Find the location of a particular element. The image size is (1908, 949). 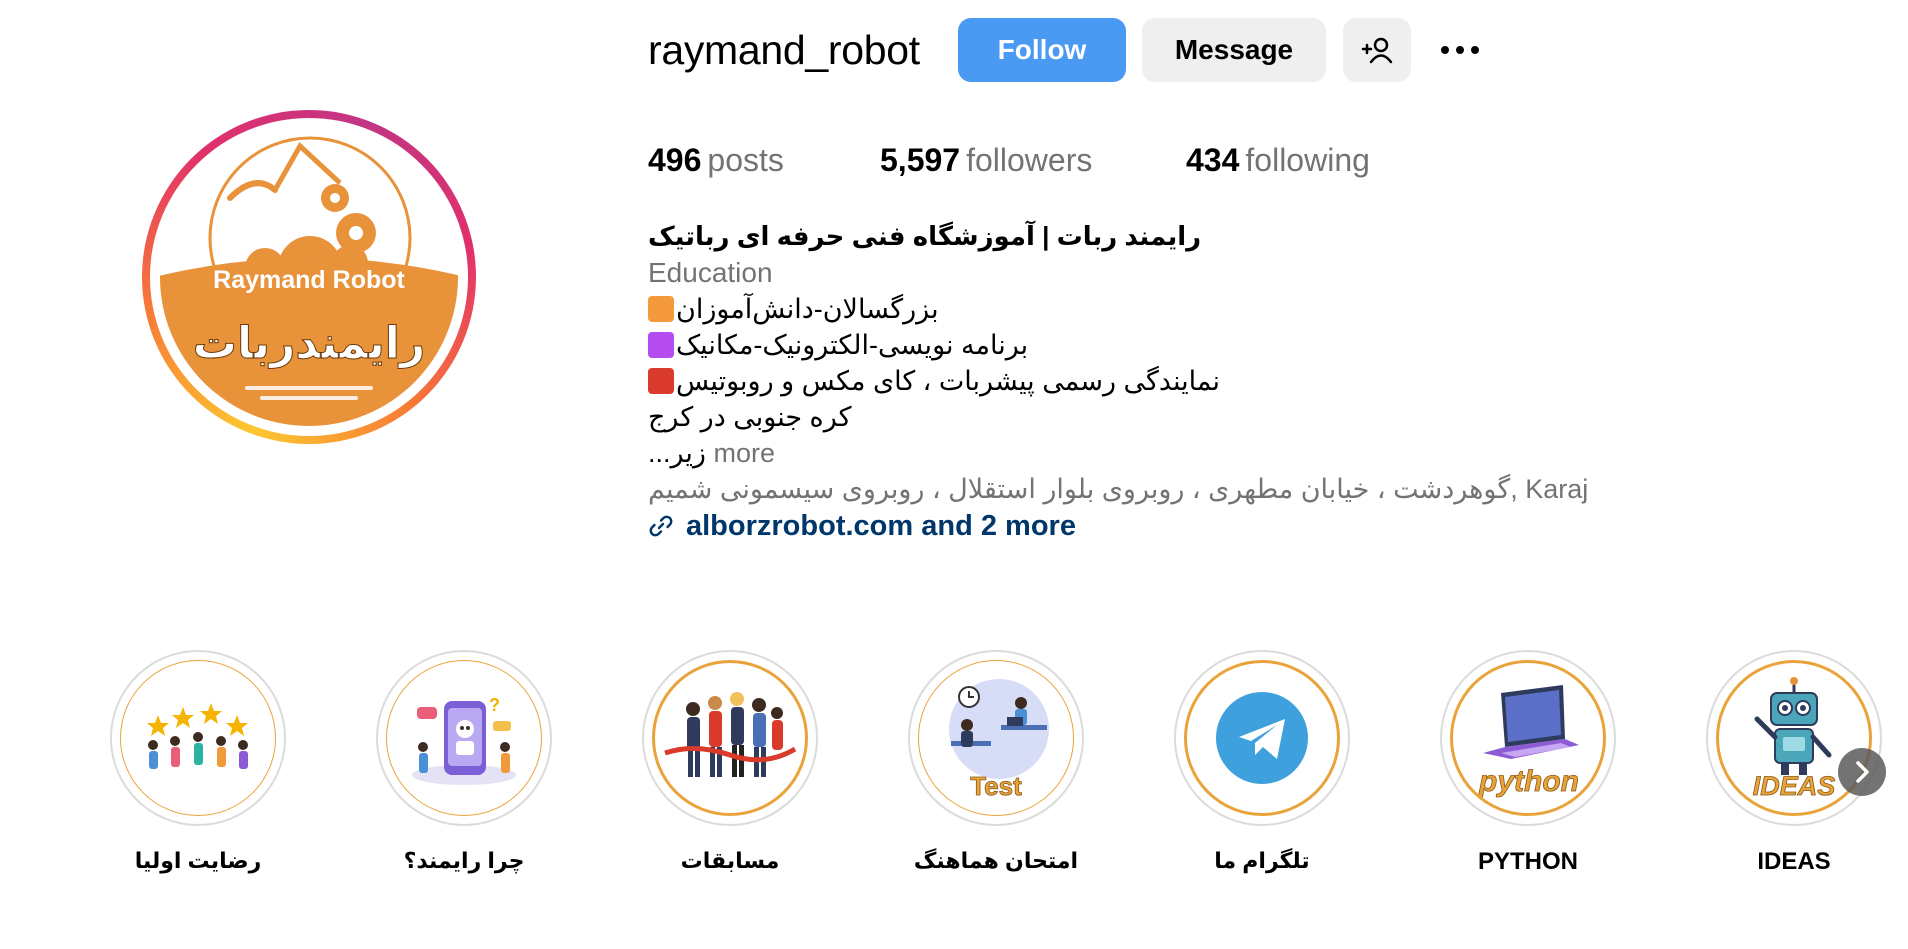

highlight-label: مسابقات is located at coordinates (730, 860).